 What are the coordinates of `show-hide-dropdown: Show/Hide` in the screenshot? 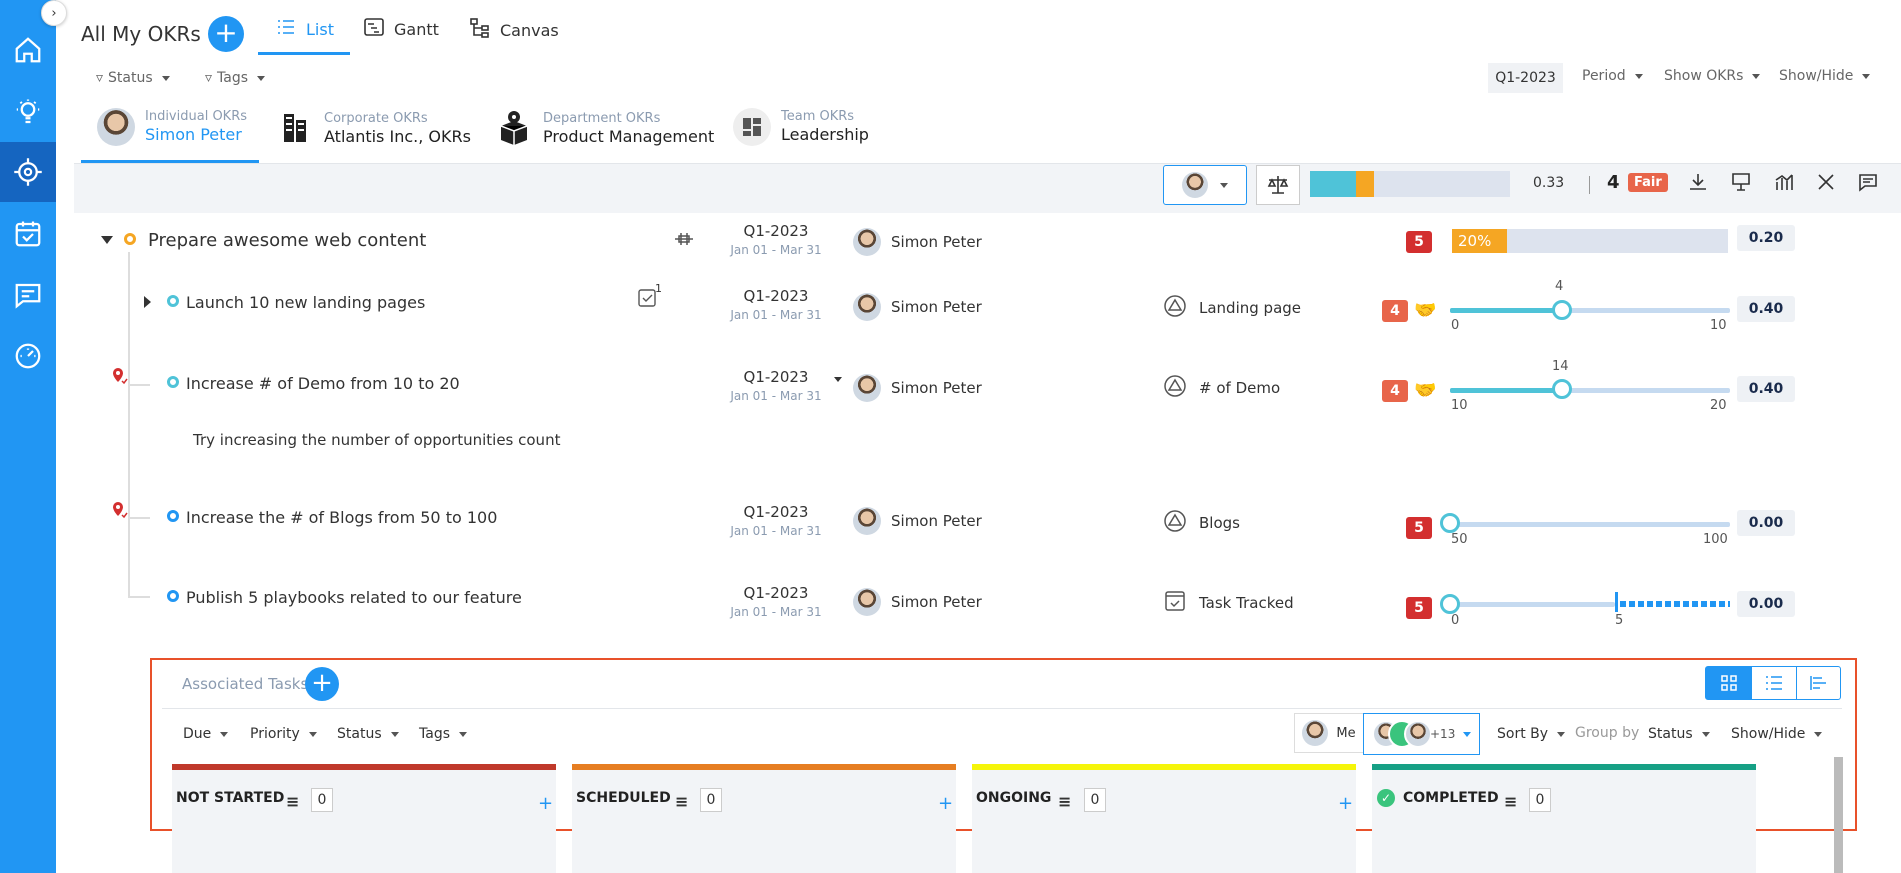 It's located at (1825, 76).